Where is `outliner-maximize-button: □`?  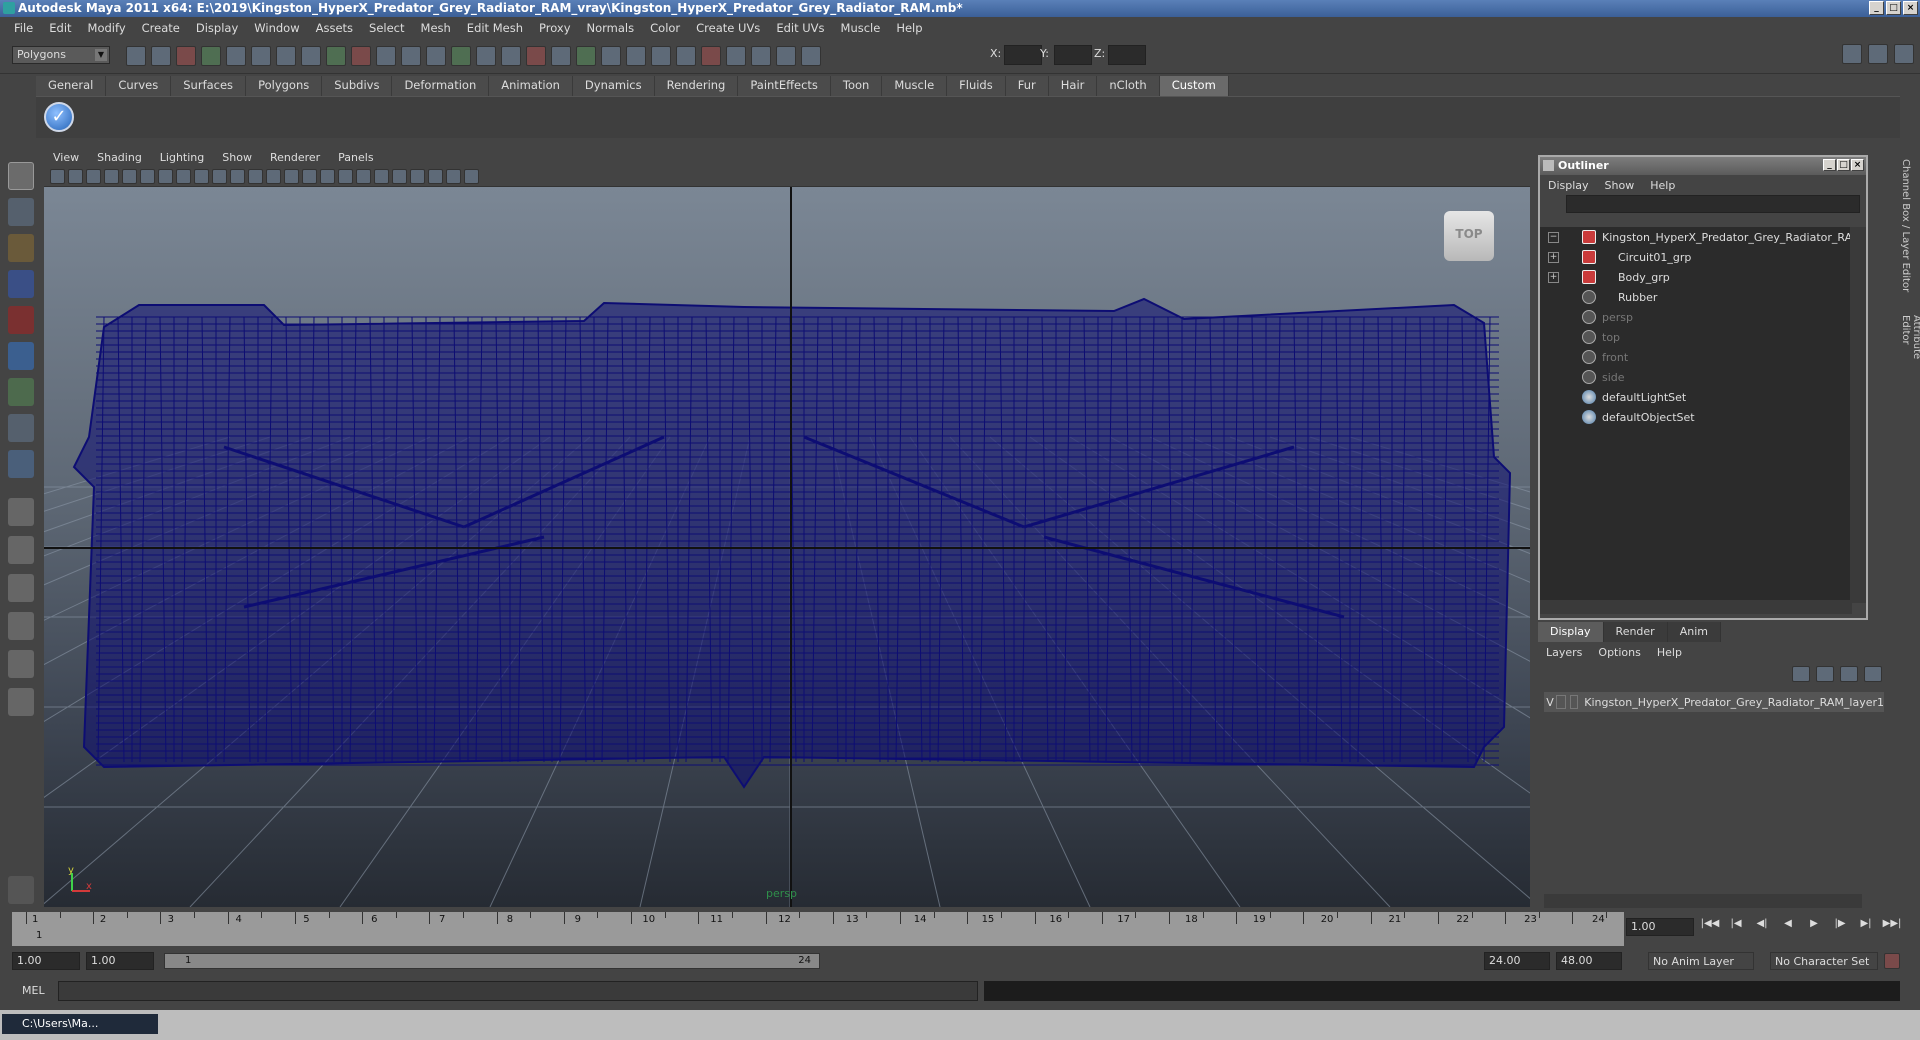 outliner-maximize-button: □ is located at coordinates (1843, 165).